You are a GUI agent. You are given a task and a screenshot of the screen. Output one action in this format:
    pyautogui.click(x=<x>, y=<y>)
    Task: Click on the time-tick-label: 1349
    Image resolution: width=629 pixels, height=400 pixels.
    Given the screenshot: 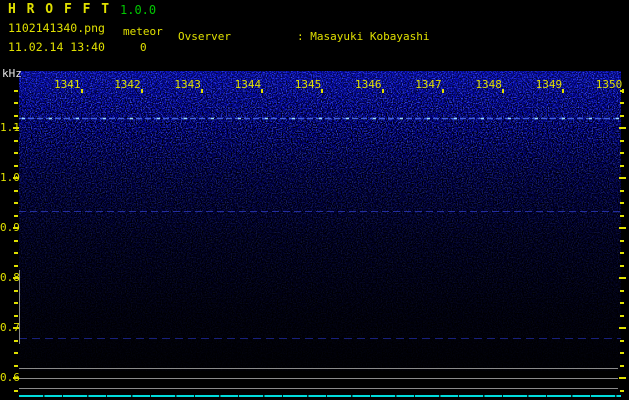 What is the action you would take?
    pyautogui.click(x=549, y=84)
    